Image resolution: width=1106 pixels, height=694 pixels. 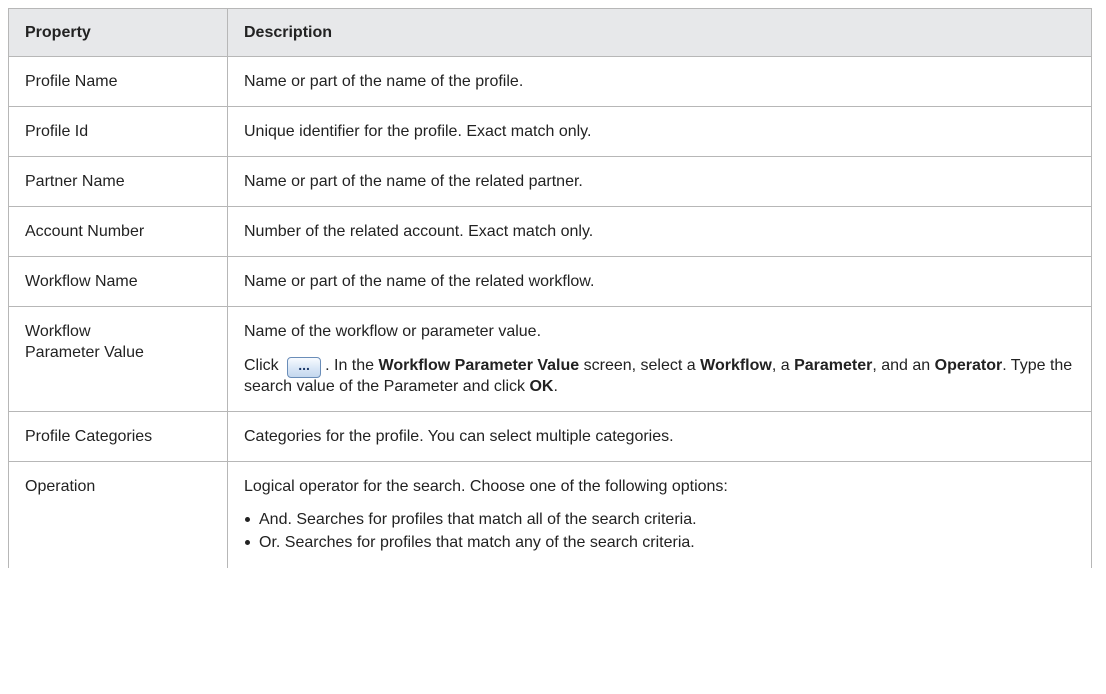 What do you see at coordinates (393, 331) in the screenshot?
I see `description-text: Name of the workflow or parameter value.` at bounding box center [393, 331].